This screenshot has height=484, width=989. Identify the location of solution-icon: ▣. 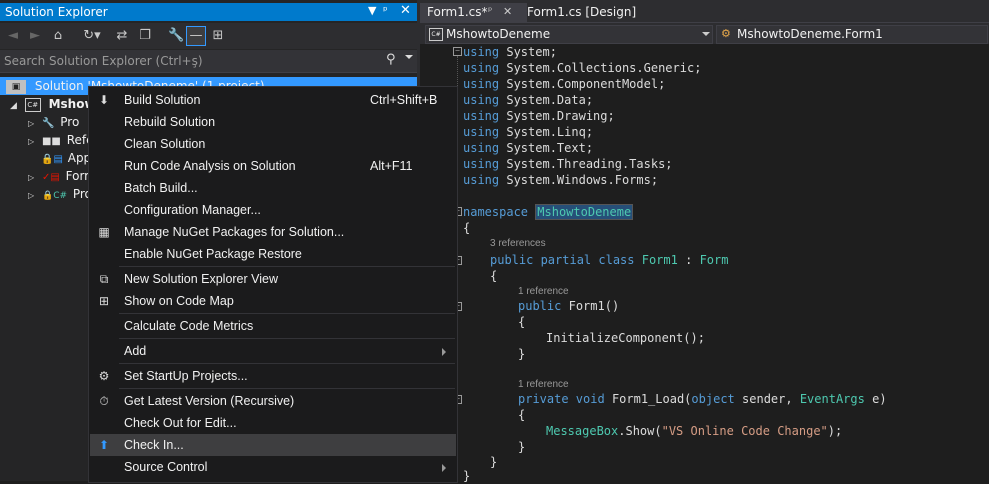
(16, 86).